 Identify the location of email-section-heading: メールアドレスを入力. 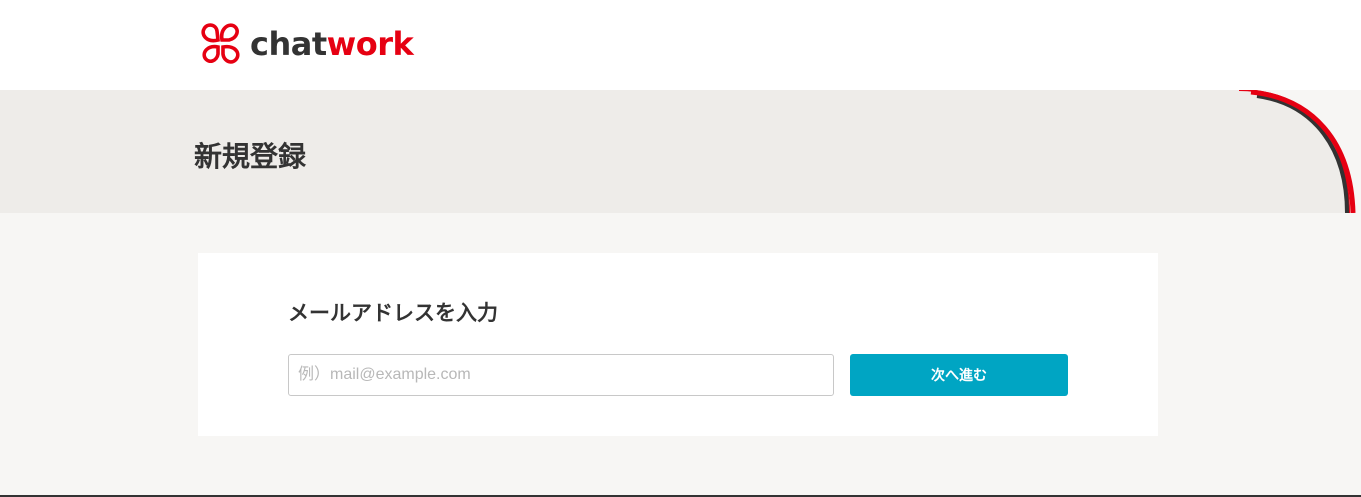
(393, 313).